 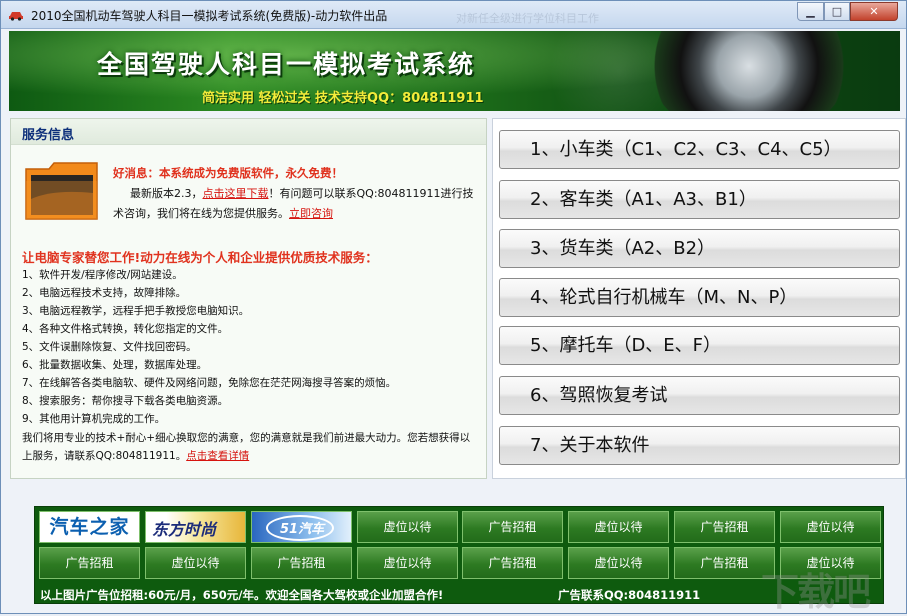 I want to click on service-info-header: 服务信息, so click(x=248, y=132).